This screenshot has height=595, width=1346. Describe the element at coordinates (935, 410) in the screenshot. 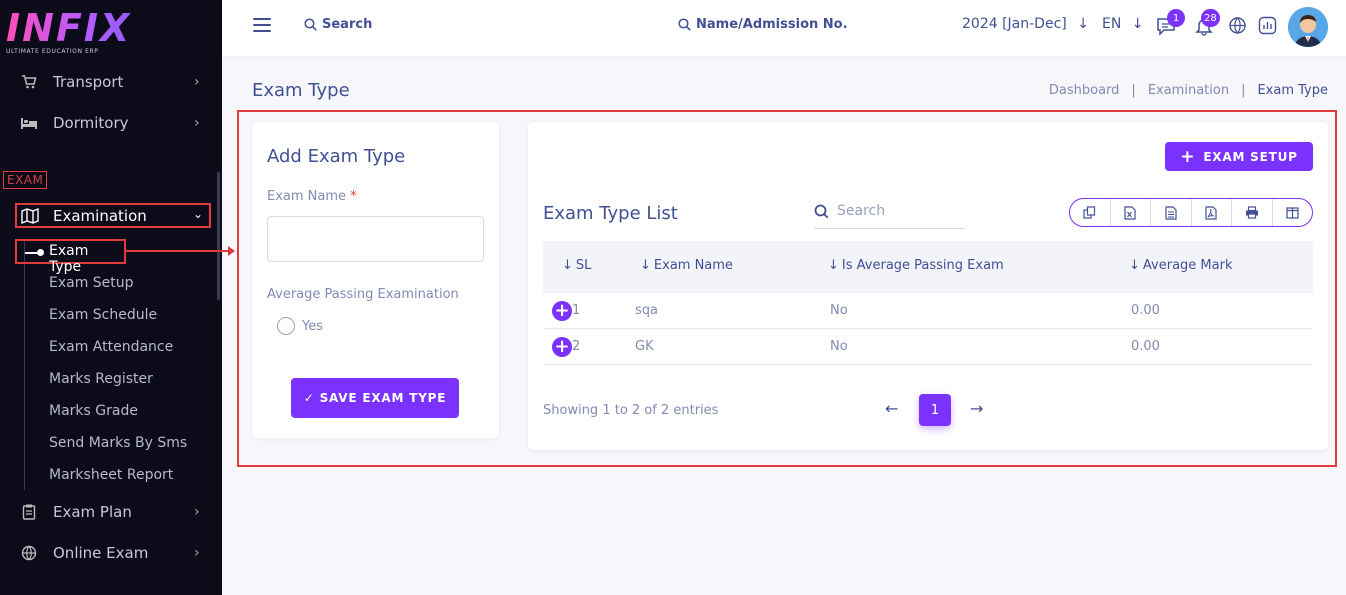

I see `pagination-page-current: 1` at that location.